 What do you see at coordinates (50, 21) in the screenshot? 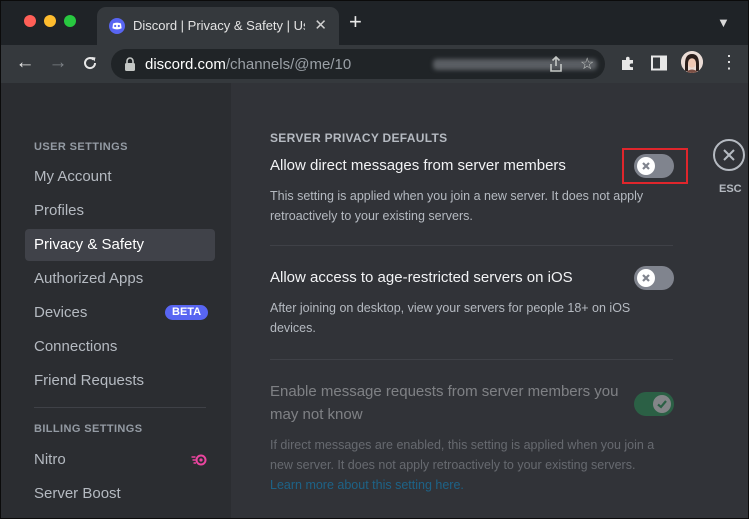
I see `window-minimize-button` at bounding box center [50, 21].